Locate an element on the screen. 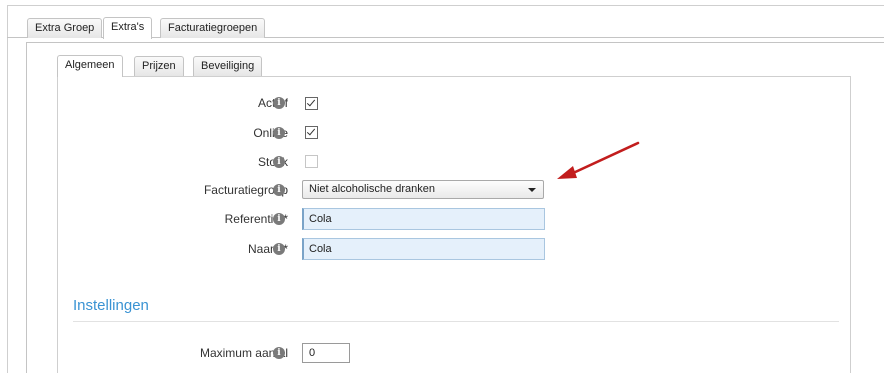 The height and width of the screenshot is (373, 884). tab-beveiliging: Beveiliging is located at coordinates (228, 66).